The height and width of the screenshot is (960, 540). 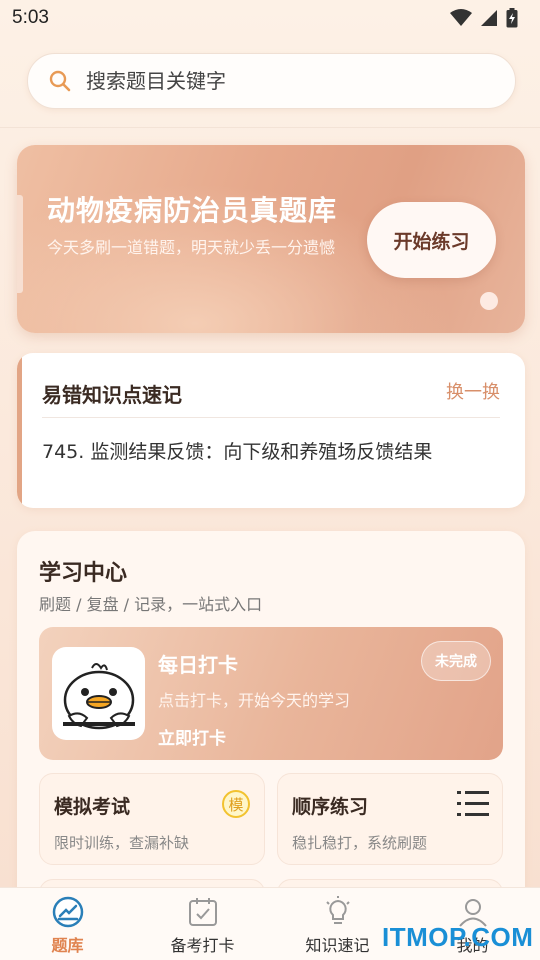 I want to click on search-bar, so click(x=271, y=81).